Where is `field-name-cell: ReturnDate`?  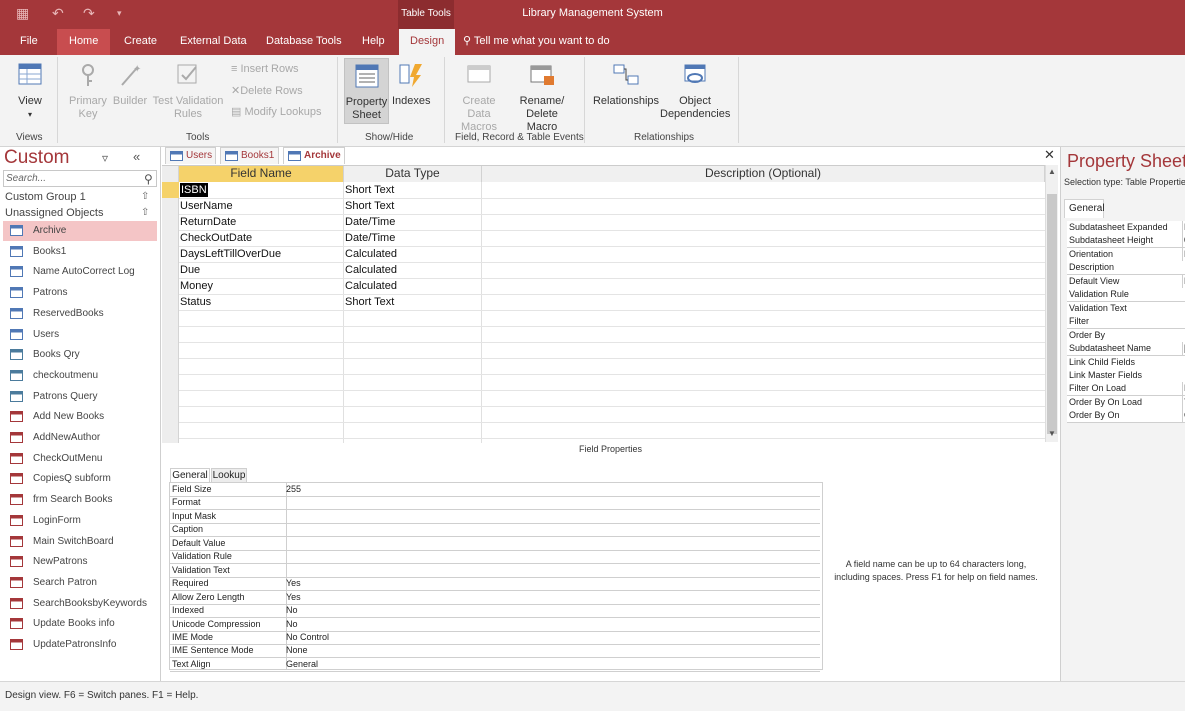
field-name-cell: ReturnDate is located at coordinates (208, 222).